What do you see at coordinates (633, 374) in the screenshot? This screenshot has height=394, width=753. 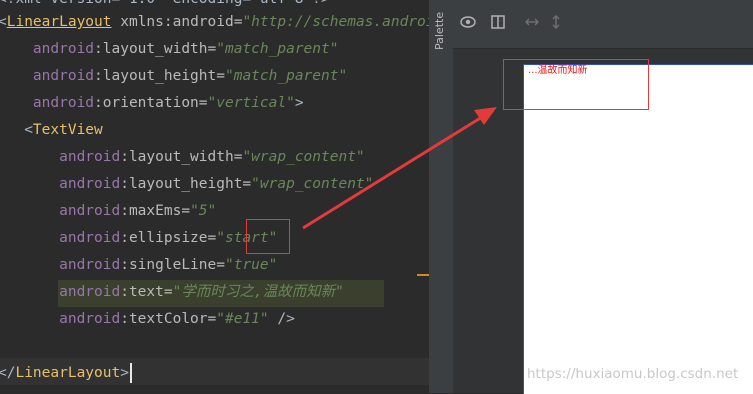 I see `watermark: https://huxiaomu.blog.csdn.net` at bounding box center [633, 374].